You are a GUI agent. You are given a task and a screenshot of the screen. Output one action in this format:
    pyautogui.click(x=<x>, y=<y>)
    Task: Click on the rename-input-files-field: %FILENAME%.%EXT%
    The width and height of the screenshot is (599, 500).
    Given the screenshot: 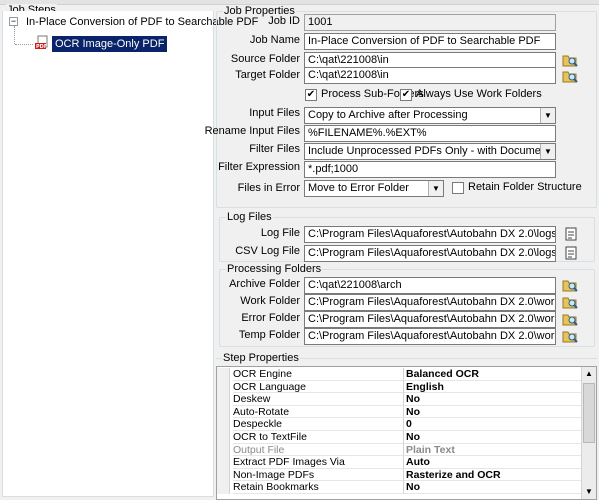 What is the action you would take?
    pyautogui.click(x=430, y=133)
    